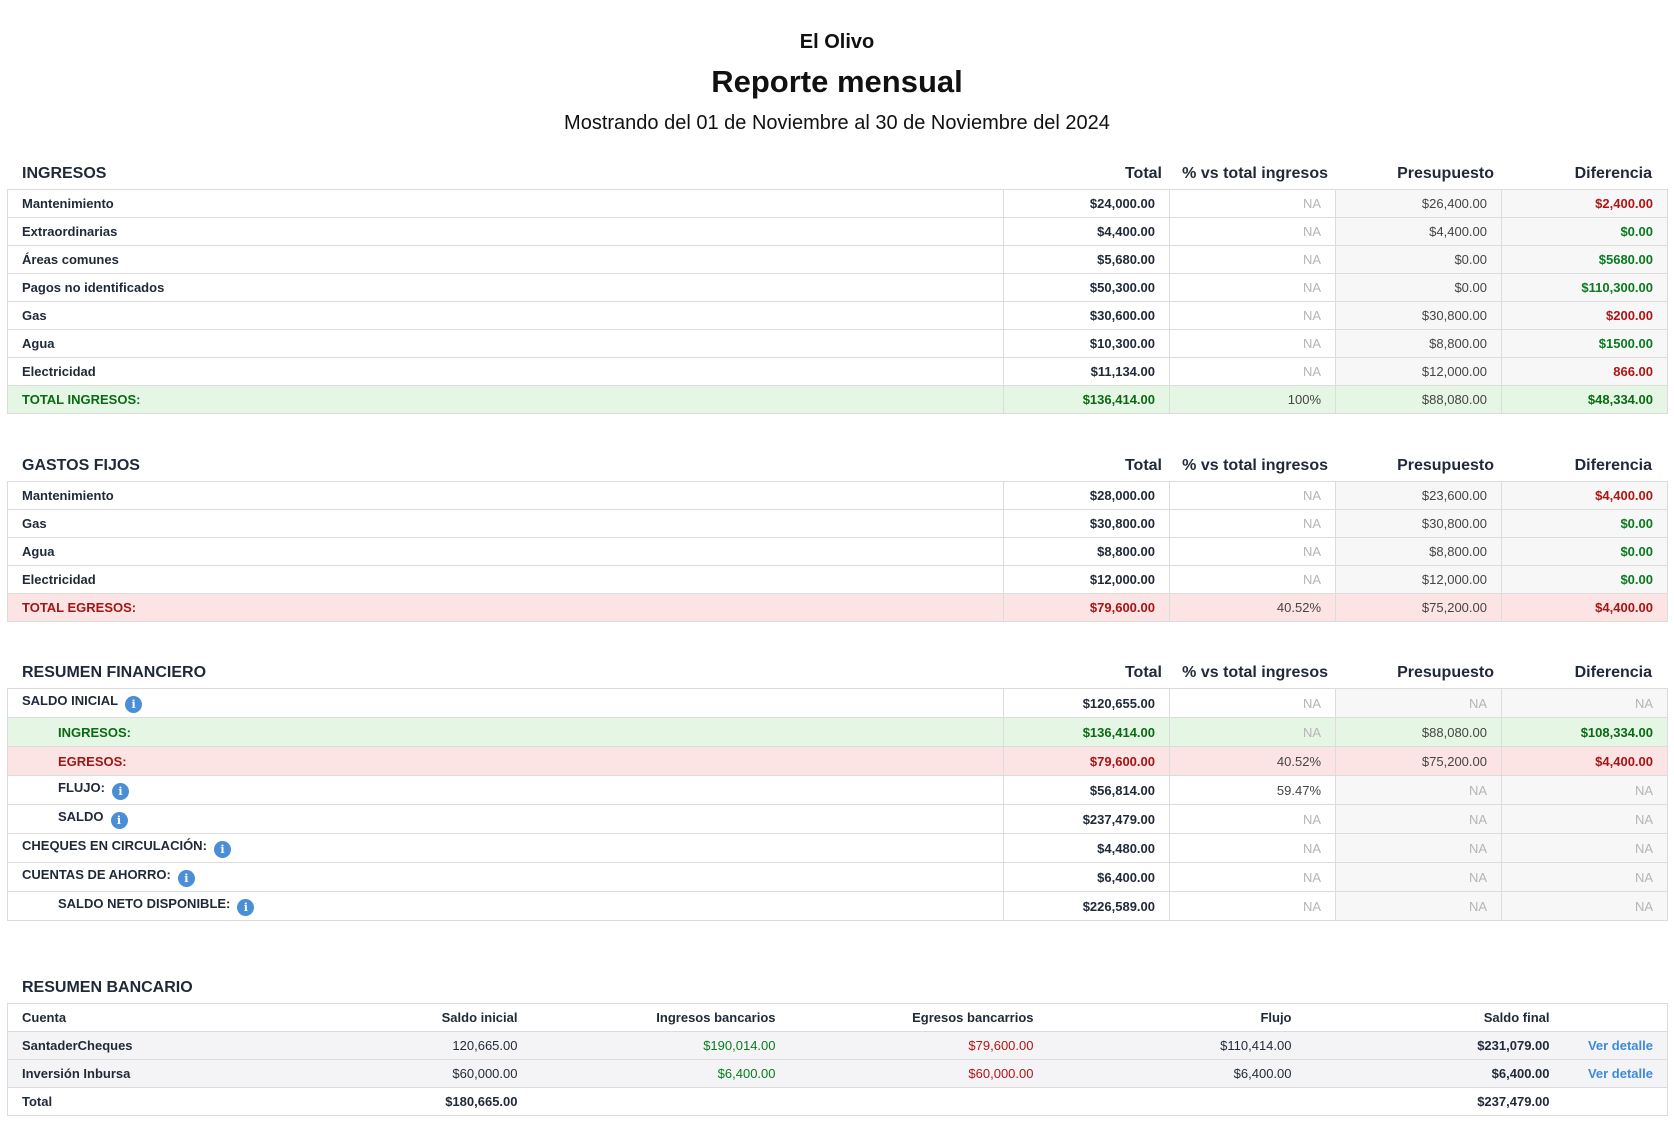 This screenshot has height=1128, width=1674. Describe the element at coordinates (1584, 343) in the screenshot. I see `row-diferencia: $1500.00` at that location.